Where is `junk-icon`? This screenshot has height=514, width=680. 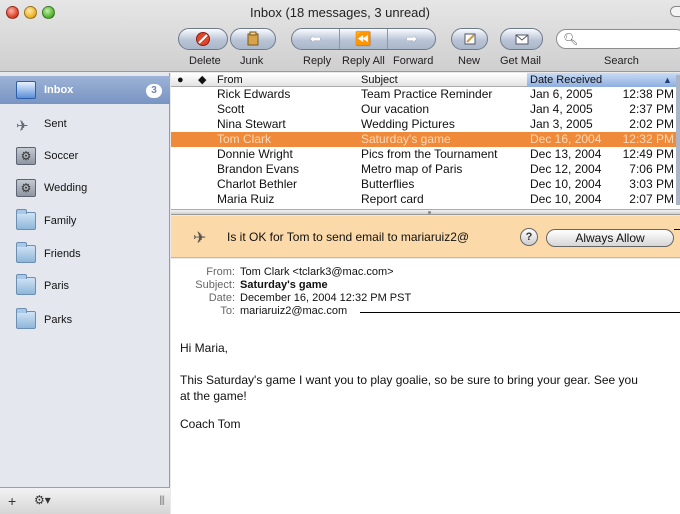
junk-icon is located at coordinates (253, 38).